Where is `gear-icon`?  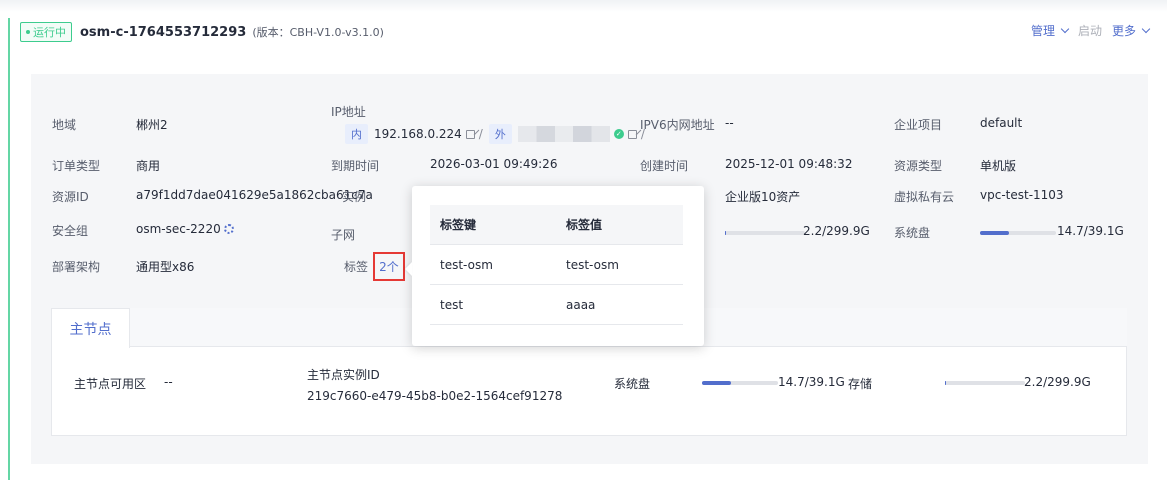 gear-icon is located at coordinates (228, 229).